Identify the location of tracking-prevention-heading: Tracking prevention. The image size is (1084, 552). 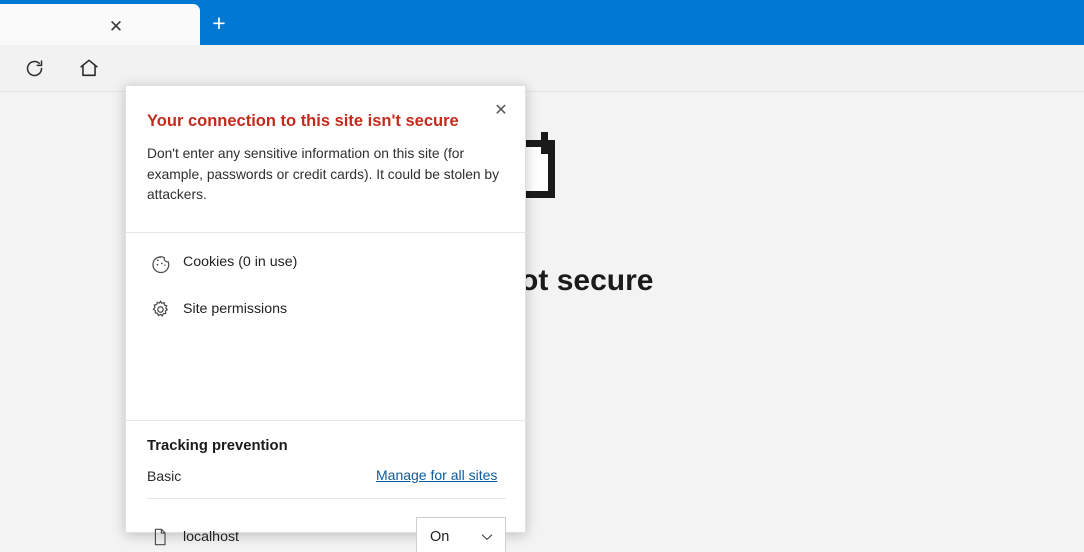
(217, 446).